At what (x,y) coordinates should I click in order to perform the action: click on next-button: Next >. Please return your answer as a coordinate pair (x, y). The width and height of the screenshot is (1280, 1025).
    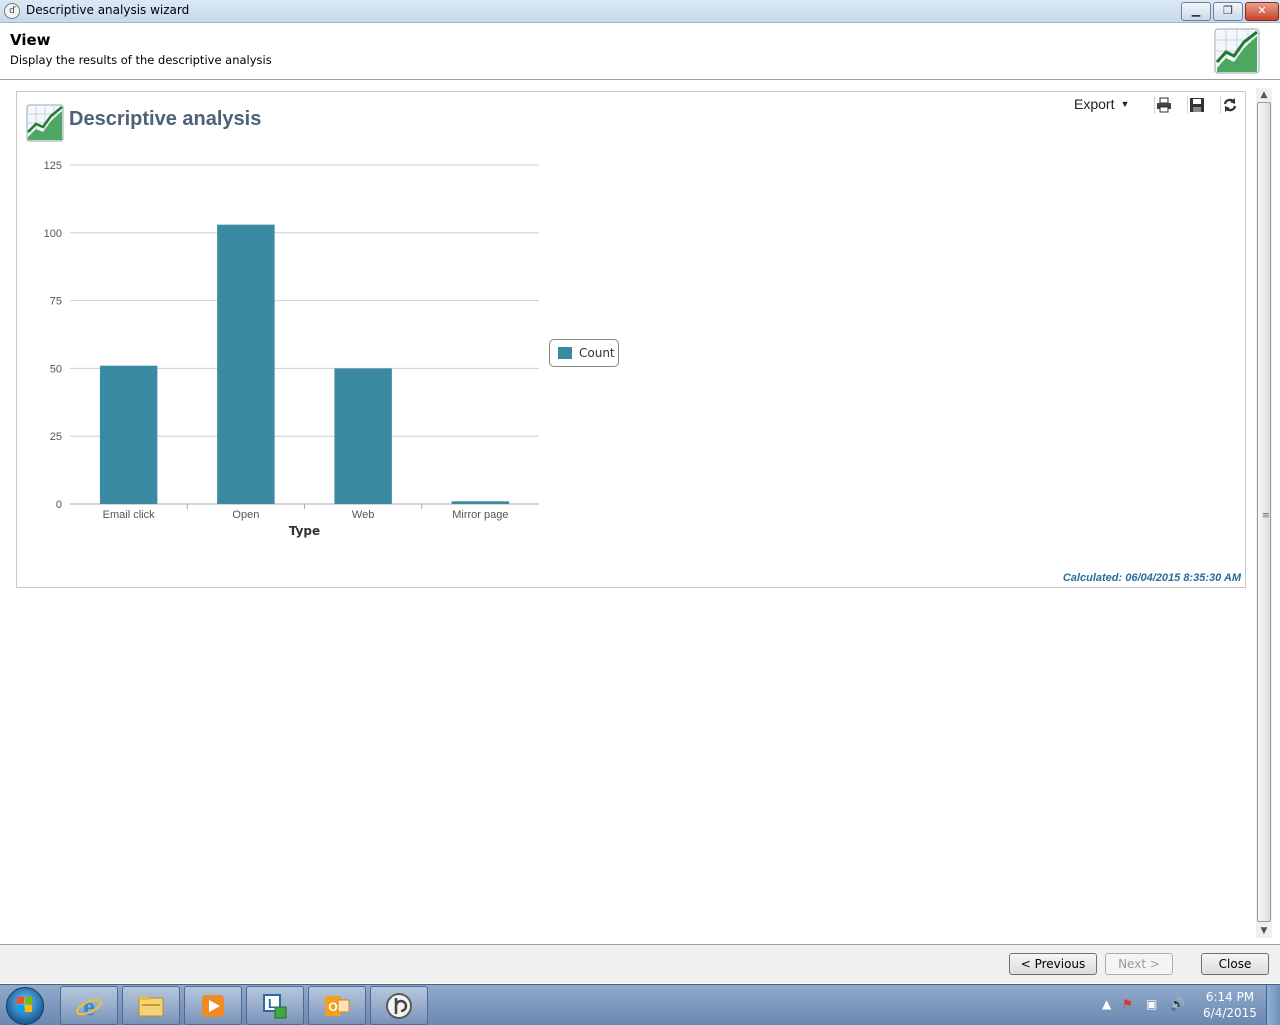
    Looking at the image, I should click on (1139, 964).